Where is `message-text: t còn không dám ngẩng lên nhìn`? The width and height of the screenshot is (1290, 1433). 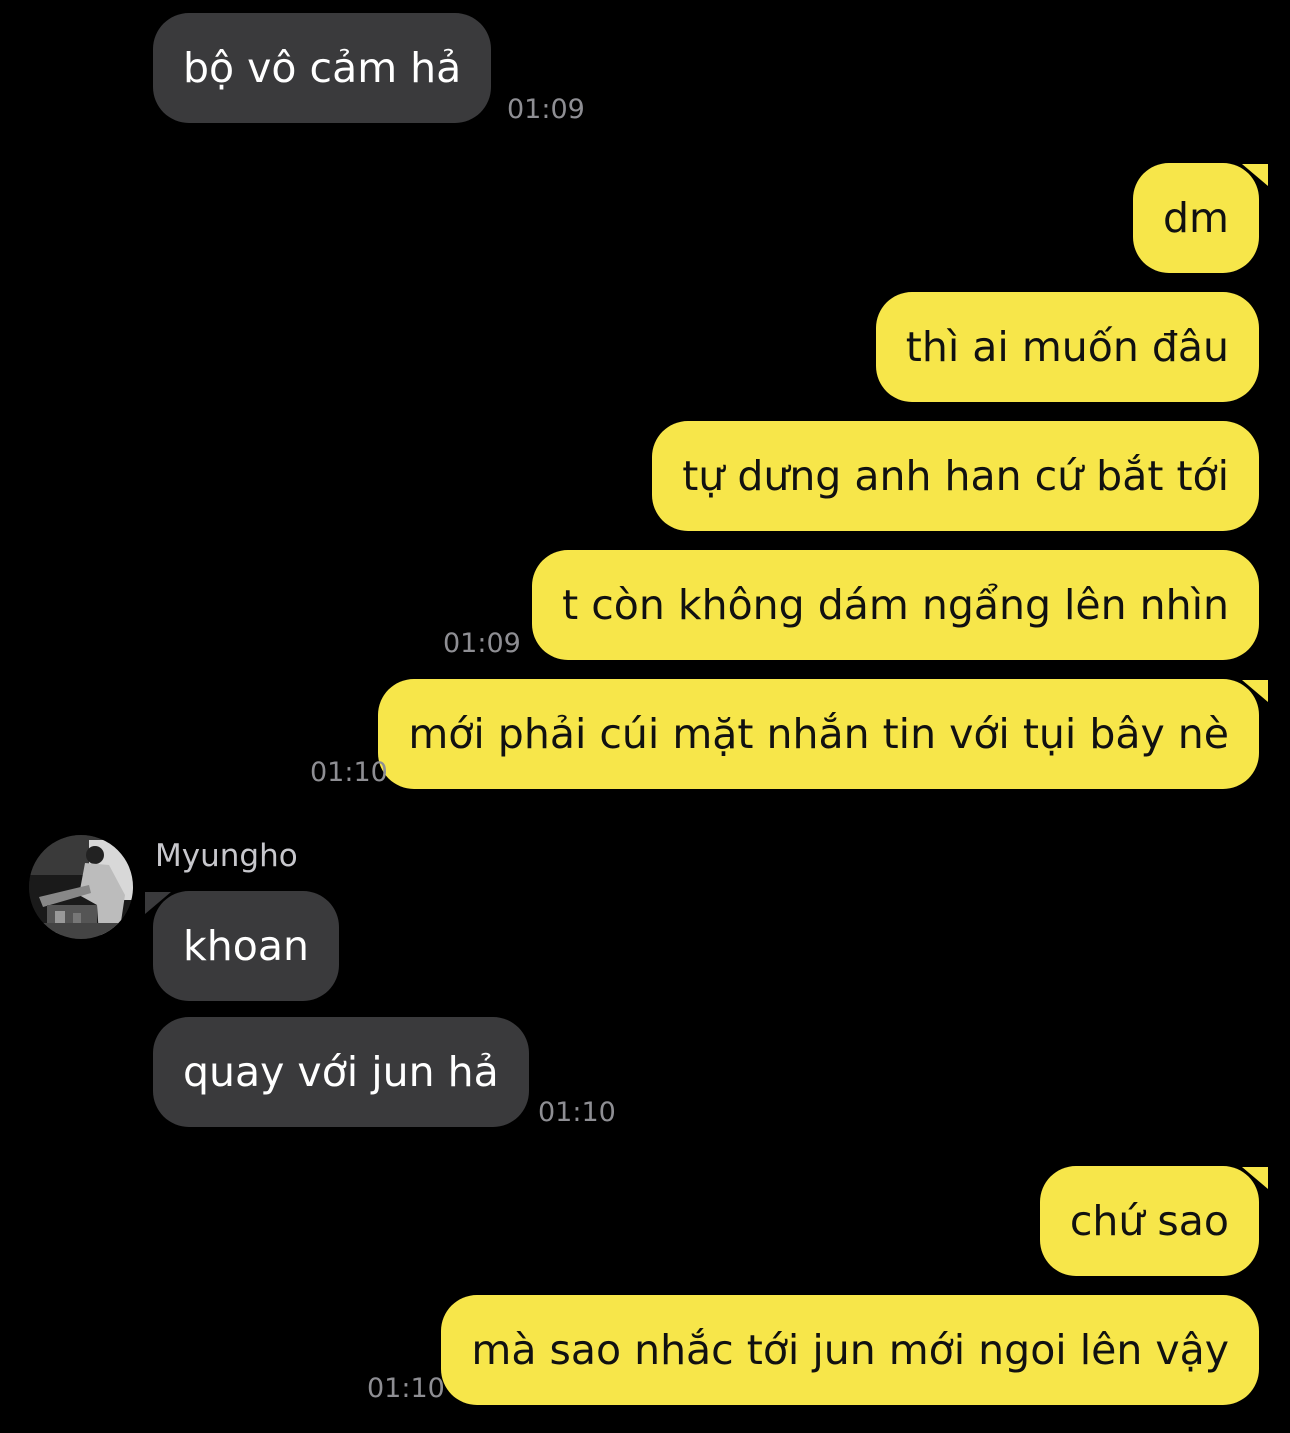
message-text: t còn không dám ngẩng lên nhìn is located at coordinates (895, 605).